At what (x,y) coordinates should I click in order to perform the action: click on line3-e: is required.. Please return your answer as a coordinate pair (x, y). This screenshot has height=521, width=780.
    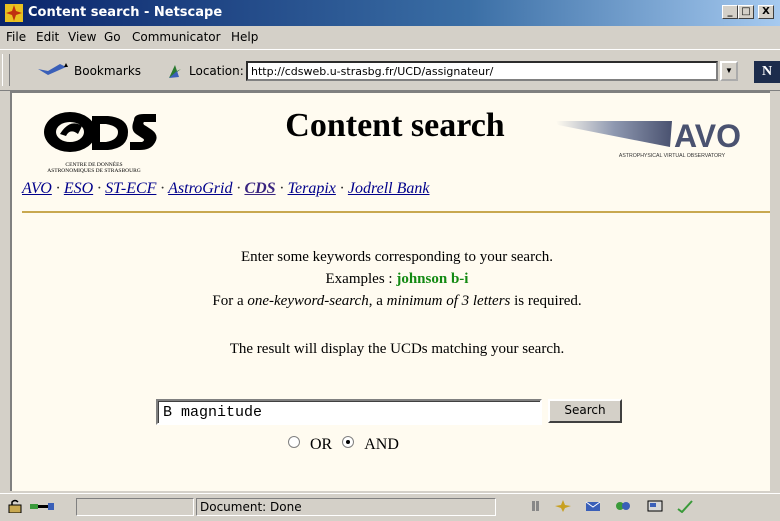
    Looking at the image, I should click on (546, 301).